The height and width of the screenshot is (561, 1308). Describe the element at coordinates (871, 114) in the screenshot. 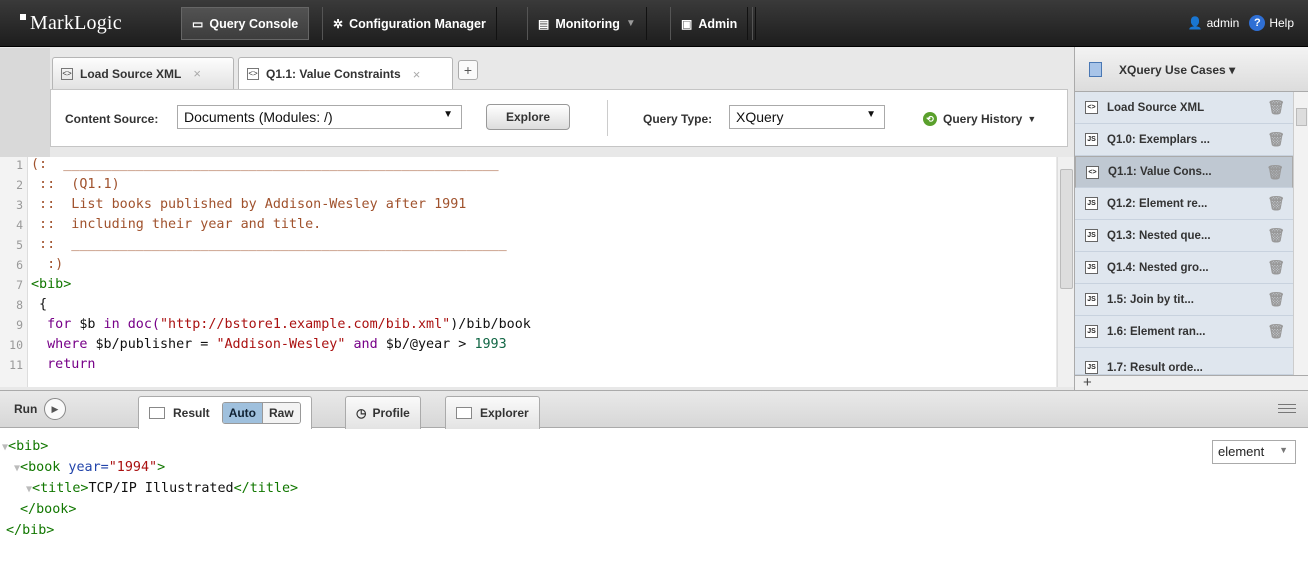

I see `dropdown-caret-icon: ▼` at that location.